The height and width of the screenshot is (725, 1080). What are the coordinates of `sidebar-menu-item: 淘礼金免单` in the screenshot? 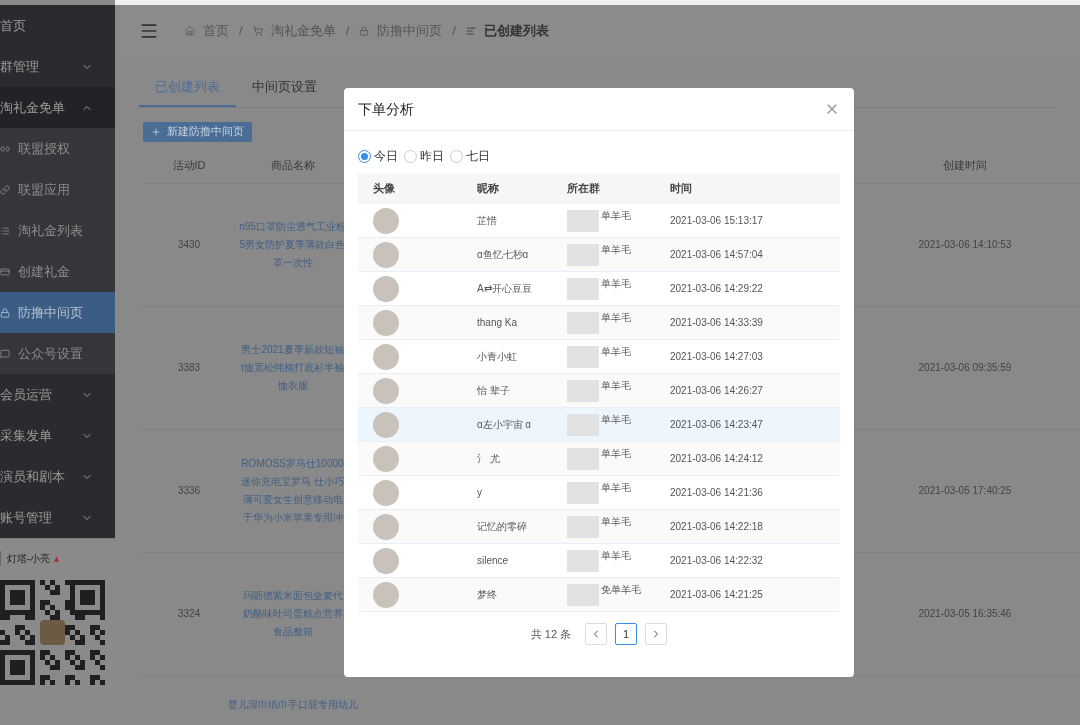 It's located at (57, 107).